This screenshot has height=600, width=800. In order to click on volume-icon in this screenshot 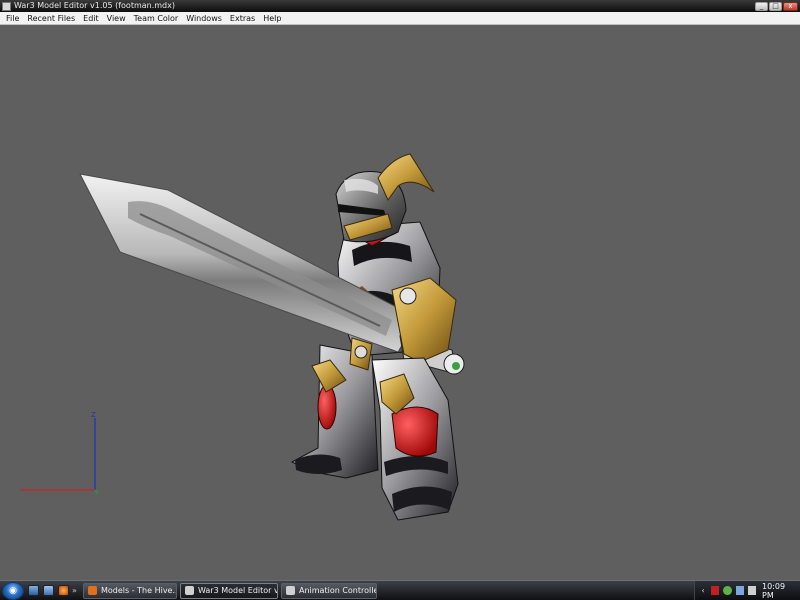, I will do `click(751, 590)`.